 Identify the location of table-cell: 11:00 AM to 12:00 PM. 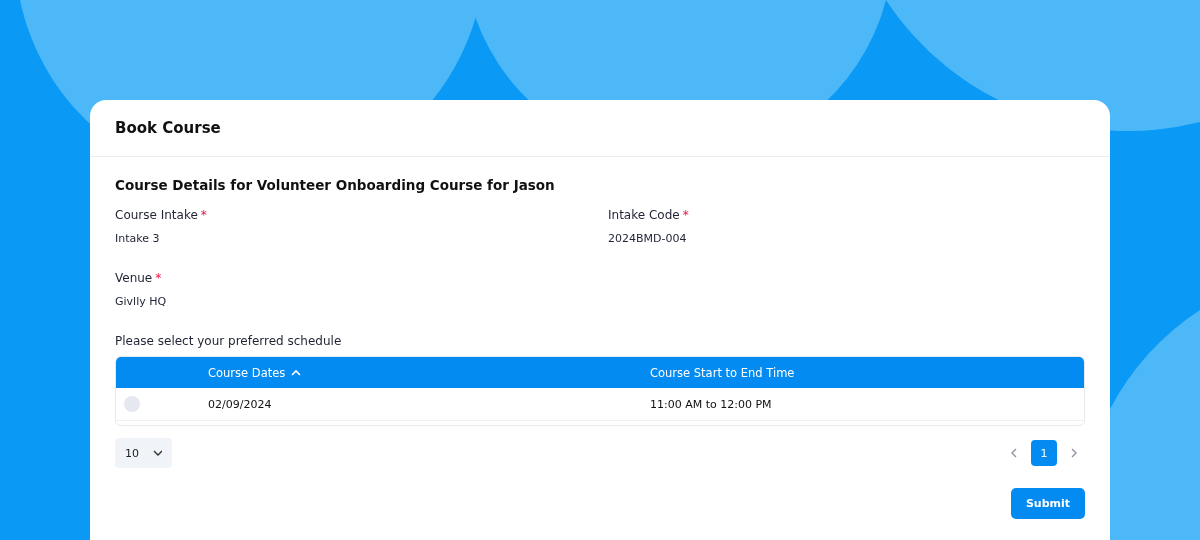
(711, 404).